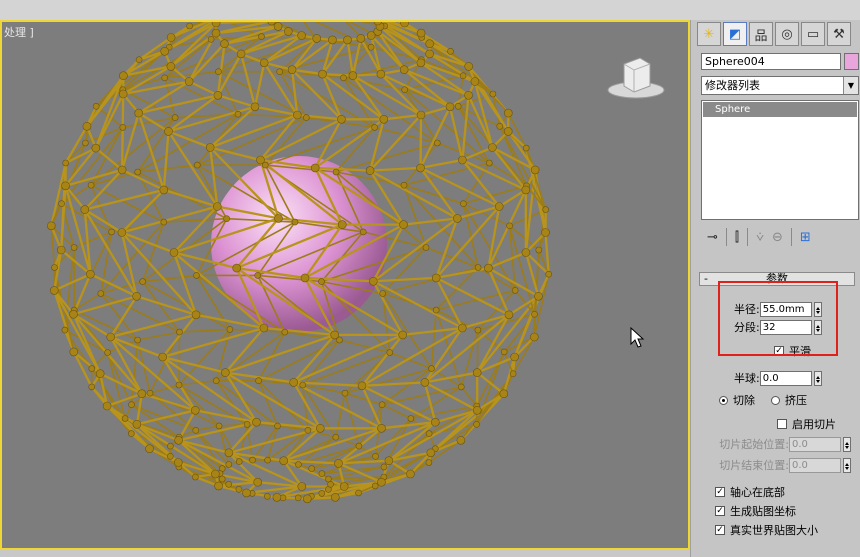  I want to click on base-to-pivot-checkbox: ✓, so click(720, 492).